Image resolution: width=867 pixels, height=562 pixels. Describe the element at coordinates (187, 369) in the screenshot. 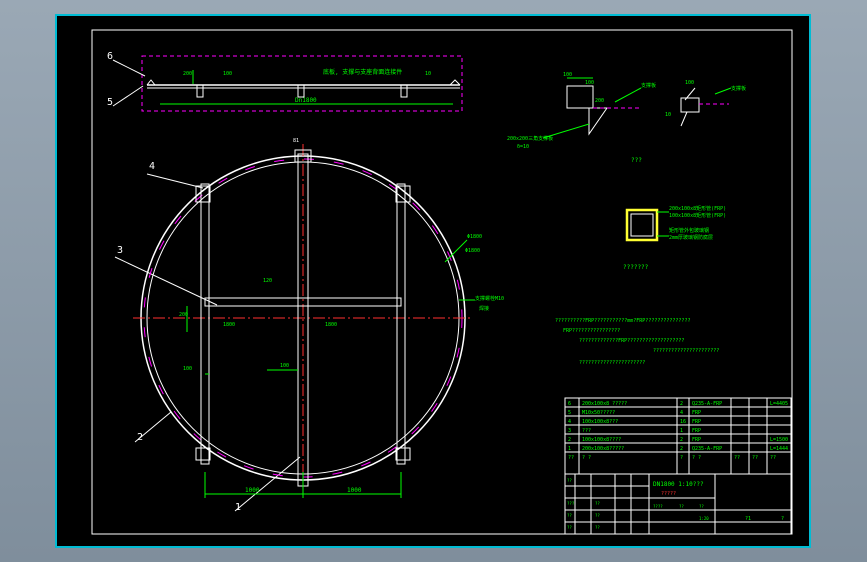

I see `small-dim-left: 100` at that location.